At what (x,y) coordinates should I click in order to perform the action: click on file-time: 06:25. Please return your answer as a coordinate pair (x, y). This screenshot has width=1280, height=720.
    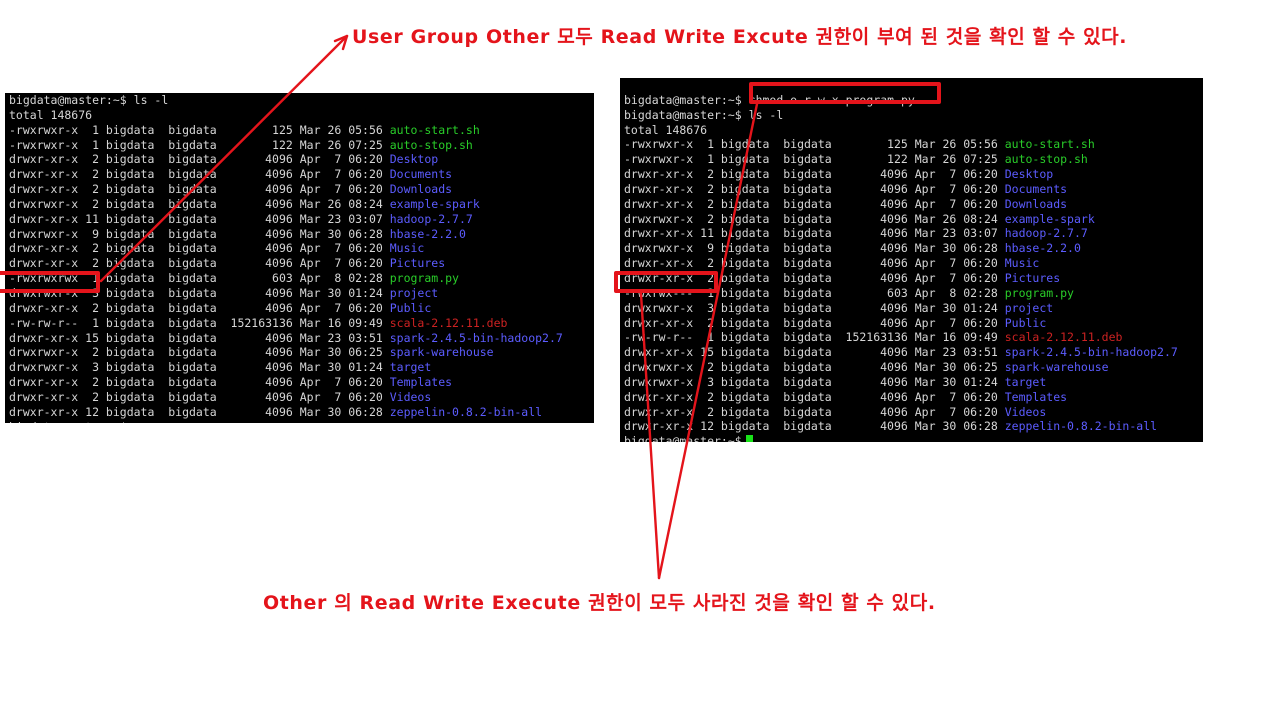
    Looking at the image, I should click on (980, 367).